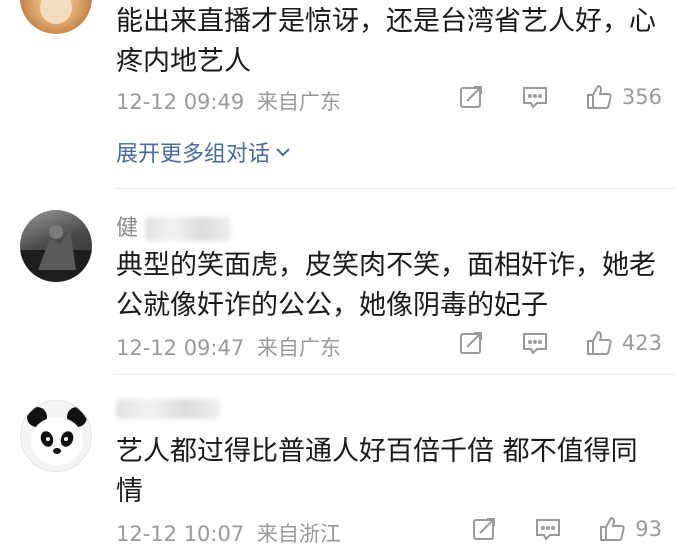  Describe the element at coordinates (298, 534) in the screenshot. I see `comment-location: 来自浙江` at that location.